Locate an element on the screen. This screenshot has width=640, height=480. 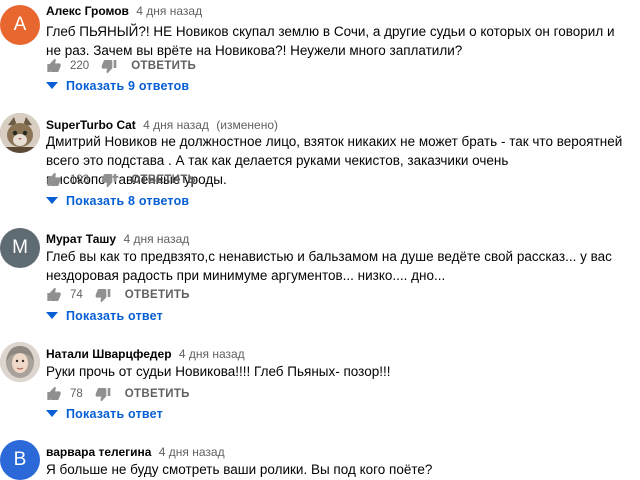
avatar-letter: B is located at coordinates (20, 459).